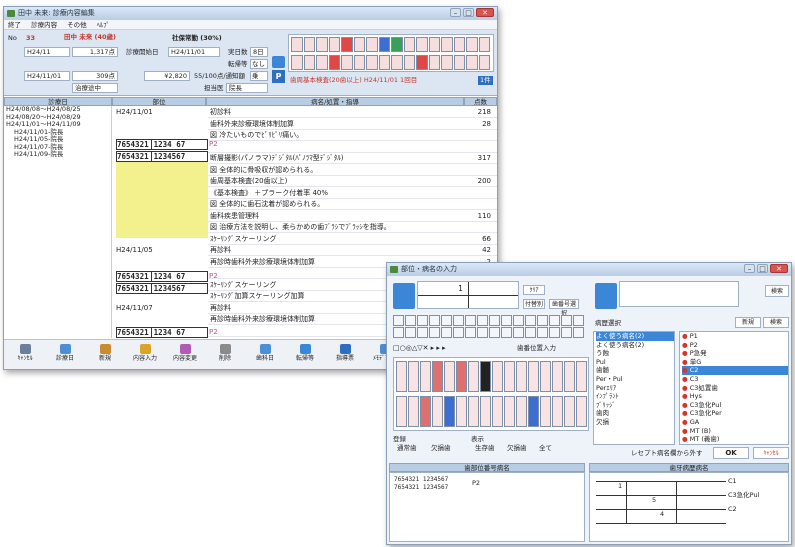 This screenshot has height=547, width=795. Describe the element at coordinates (735, 379) in the screenshot. I see `disease-item: ● C3` at that location.